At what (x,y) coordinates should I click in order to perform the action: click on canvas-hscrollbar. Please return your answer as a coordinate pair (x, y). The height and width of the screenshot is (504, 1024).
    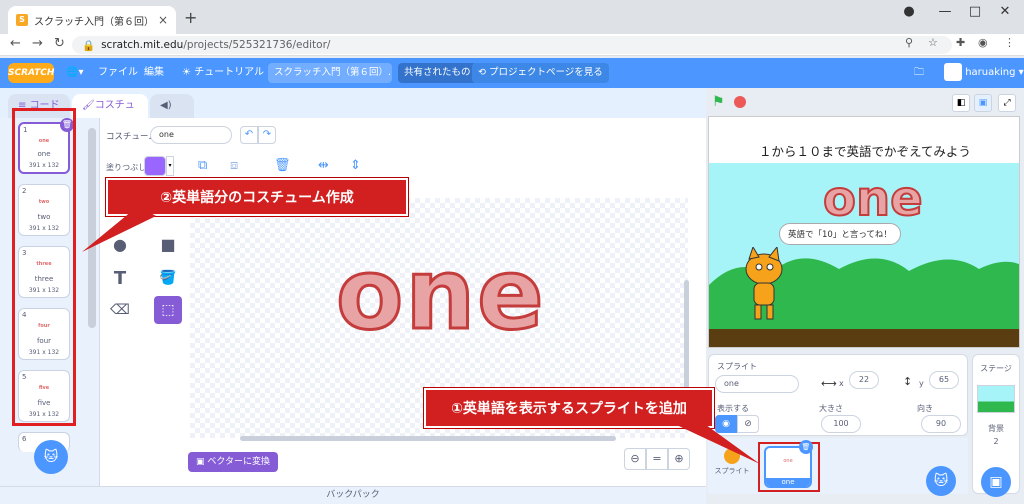
    Looking at the image, I should click on (428, 438).